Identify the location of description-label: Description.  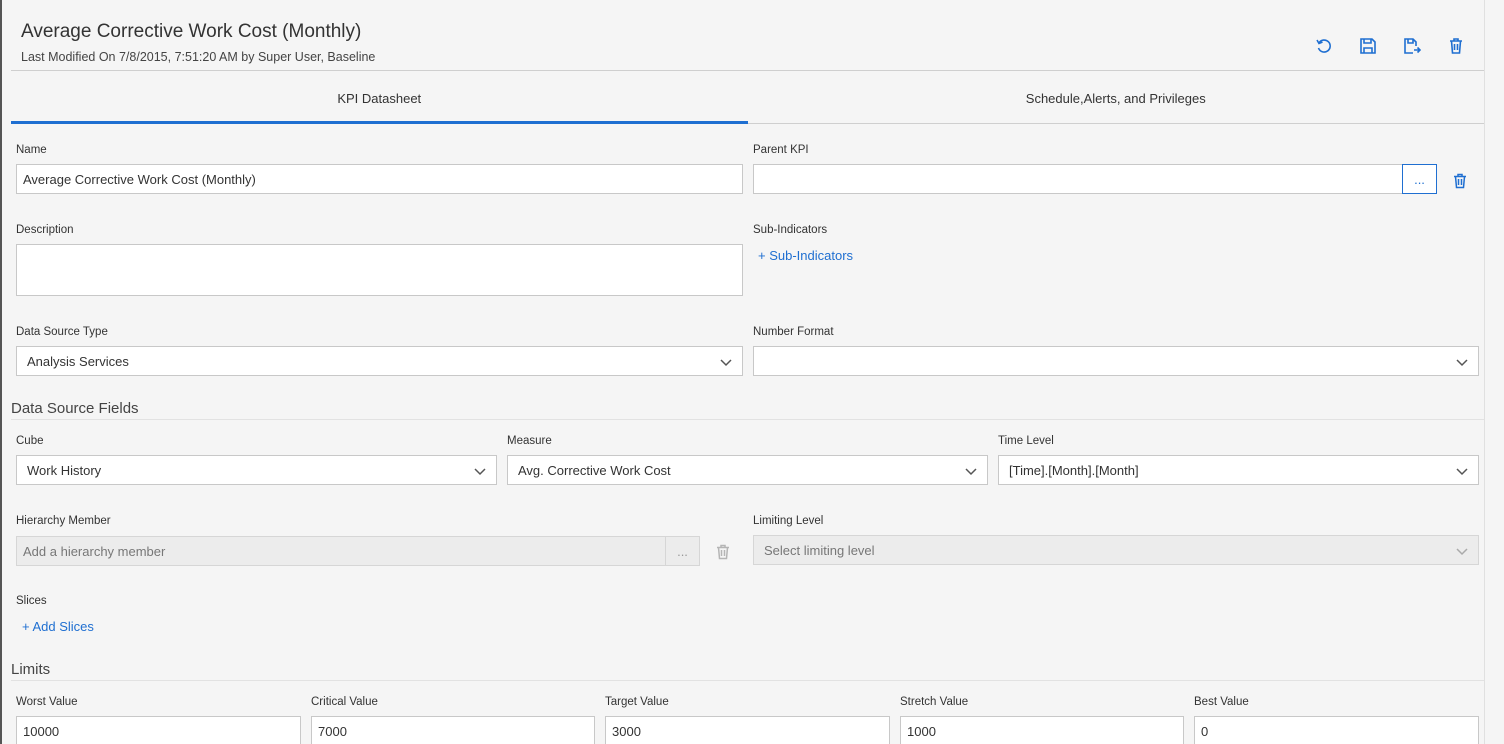
(45, 230).